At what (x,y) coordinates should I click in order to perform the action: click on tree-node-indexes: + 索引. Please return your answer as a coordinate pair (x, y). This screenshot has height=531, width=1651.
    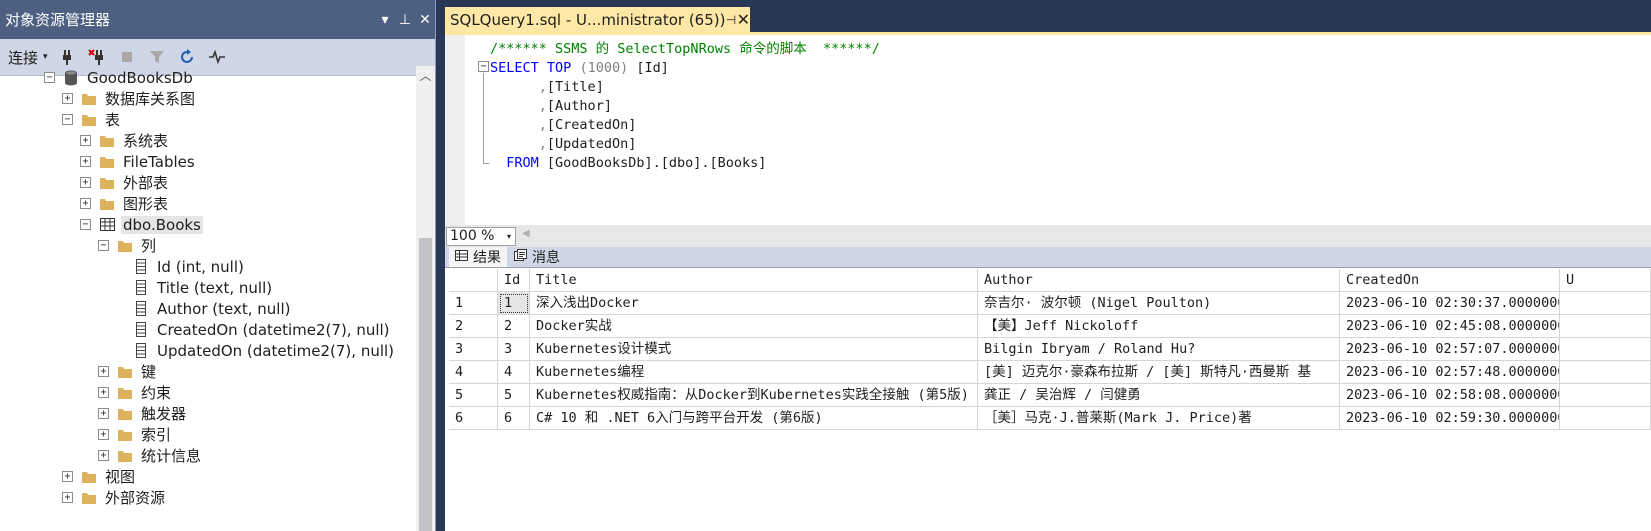
    Looking at the image, I should click on (135, 434).